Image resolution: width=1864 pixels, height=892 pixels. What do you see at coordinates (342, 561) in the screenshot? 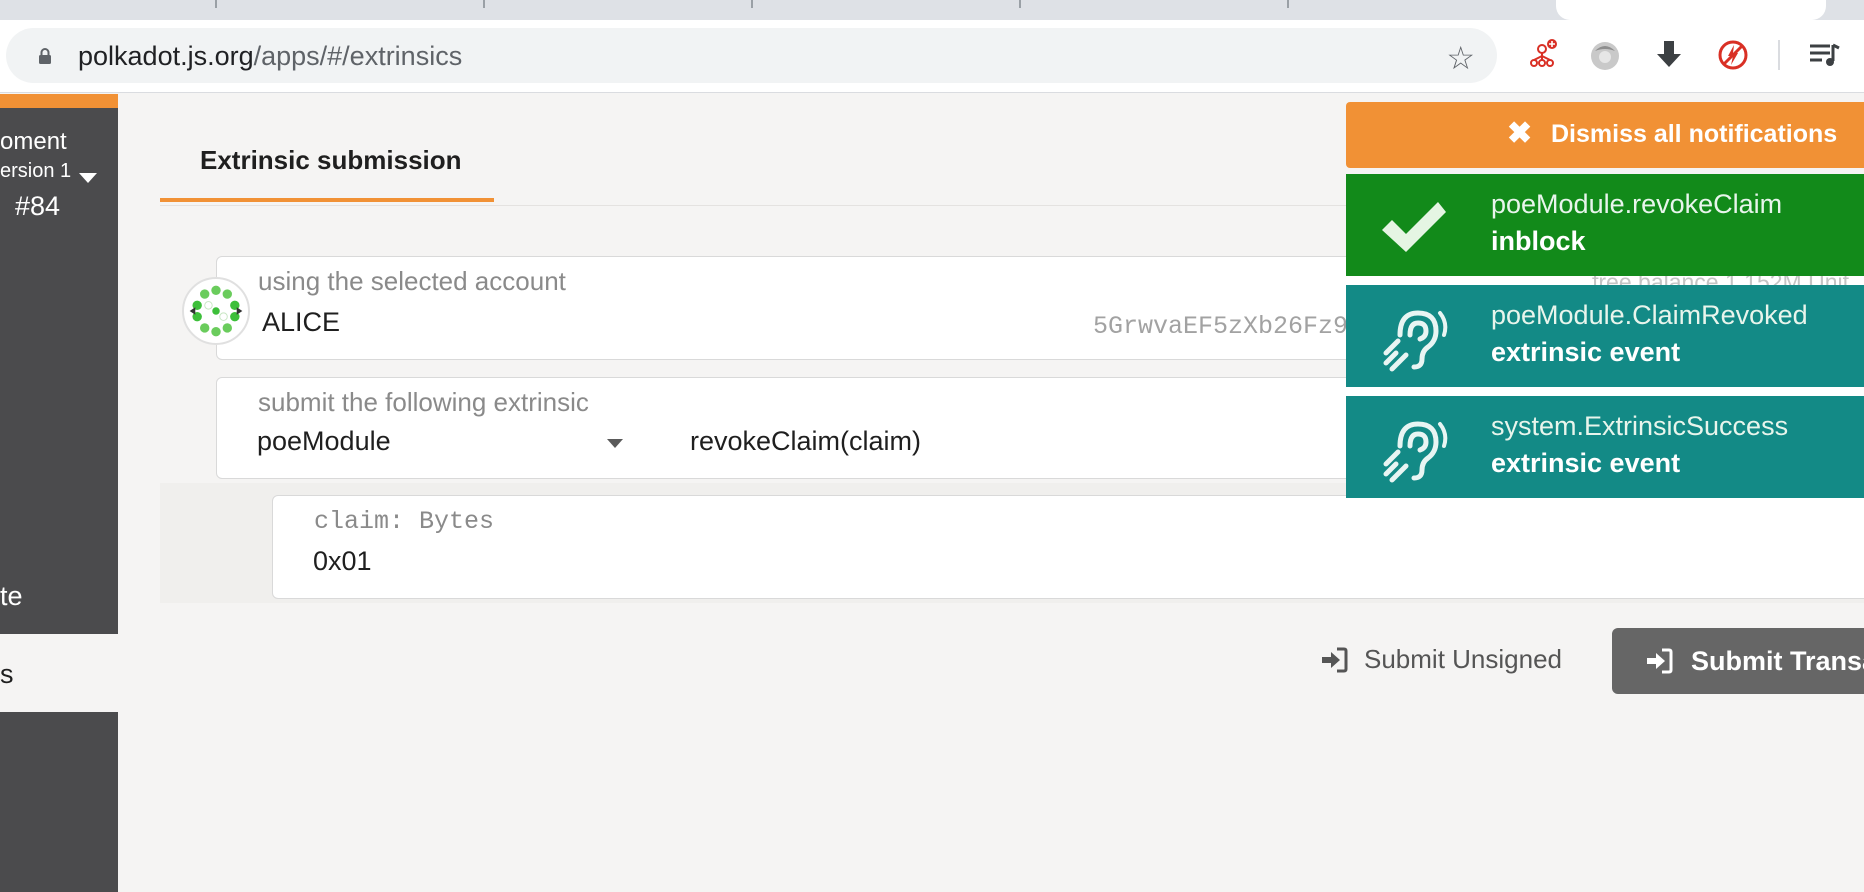
I see `param-value: 0x01` at bounding box center [342, 561].